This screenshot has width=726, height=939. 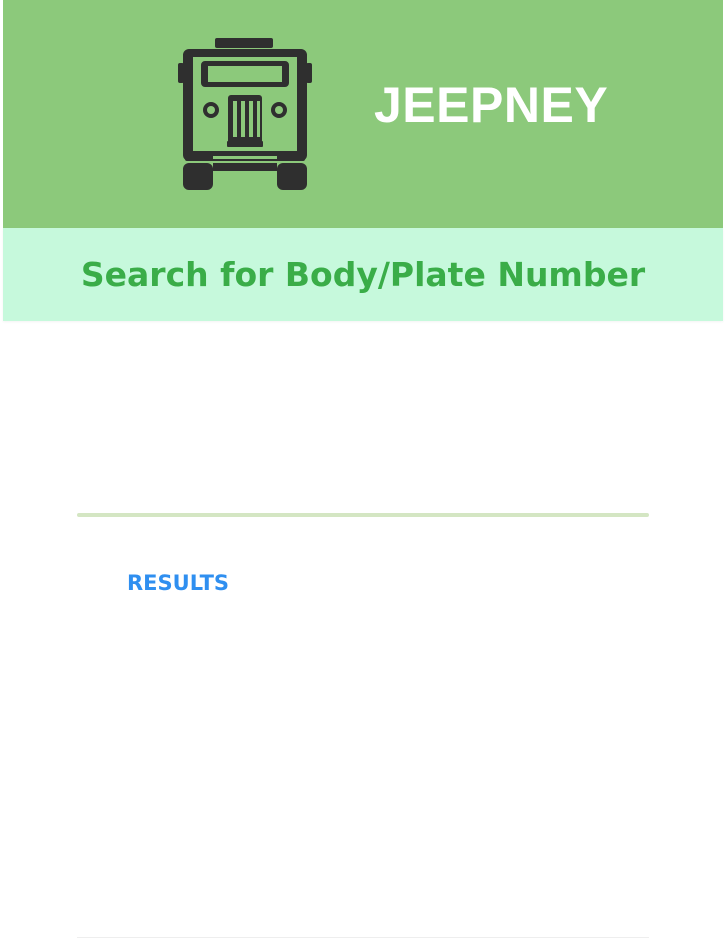 What do you see at coordinates (363, 937) in the screenshot?
I see `results-bottom-divider` at bounding box center [363, 937].